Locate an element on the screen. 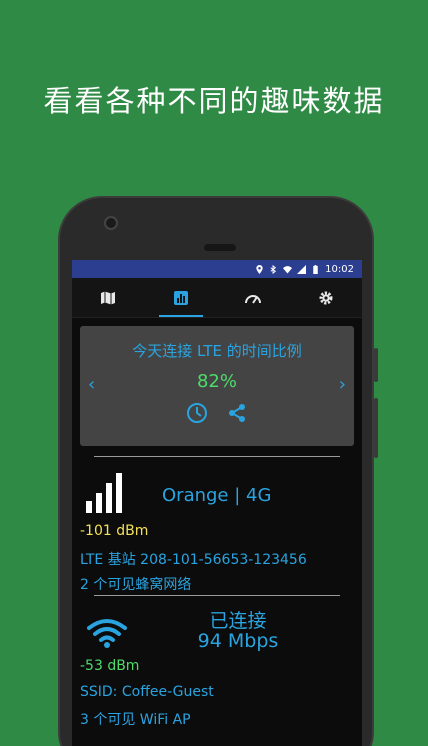 This screenshot has width=428, height=746. stats-icon is located at coordinates (180, 297).